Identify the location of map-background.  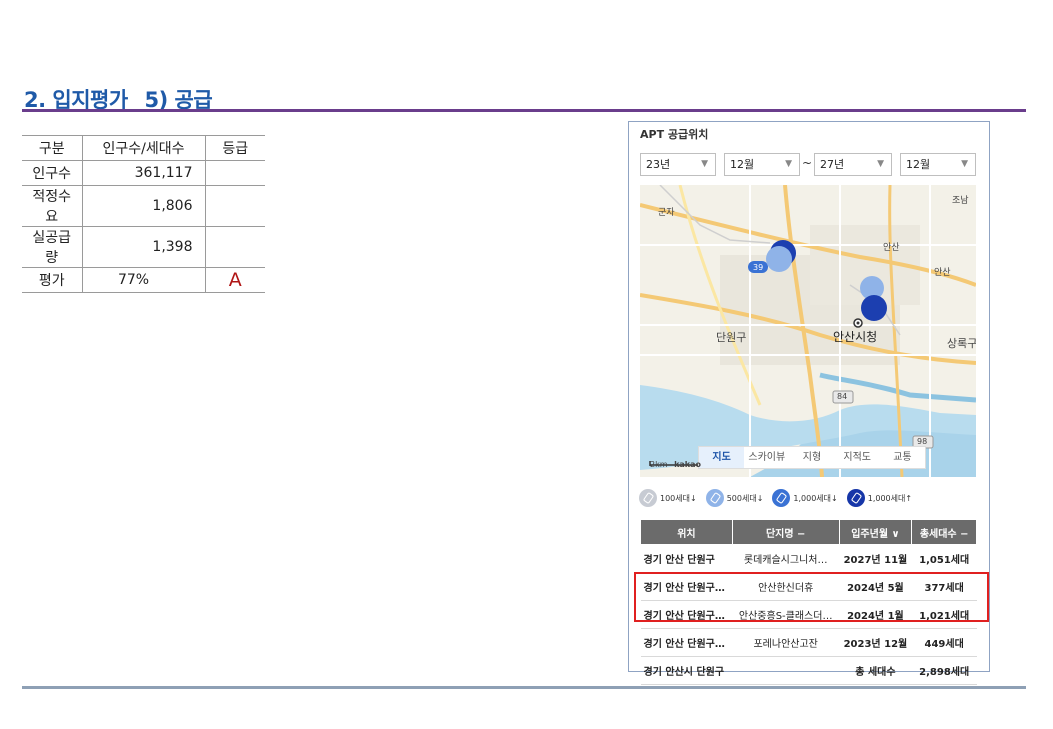
(808, 331).